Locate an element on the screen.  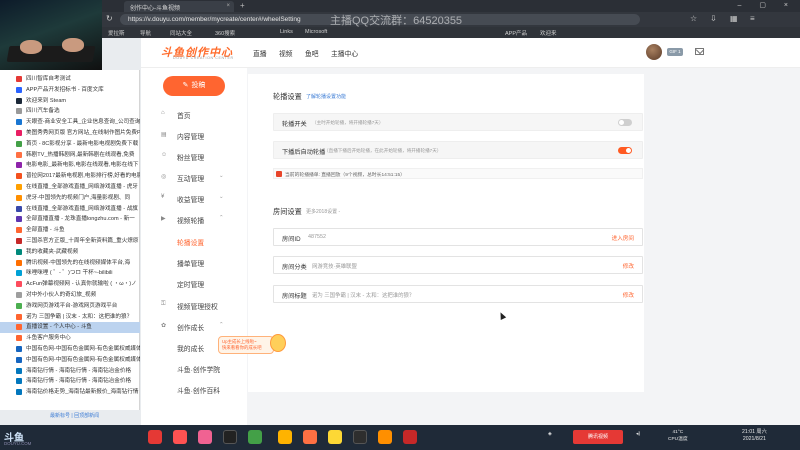
playlist-icon is located at coordinates (279, 174).